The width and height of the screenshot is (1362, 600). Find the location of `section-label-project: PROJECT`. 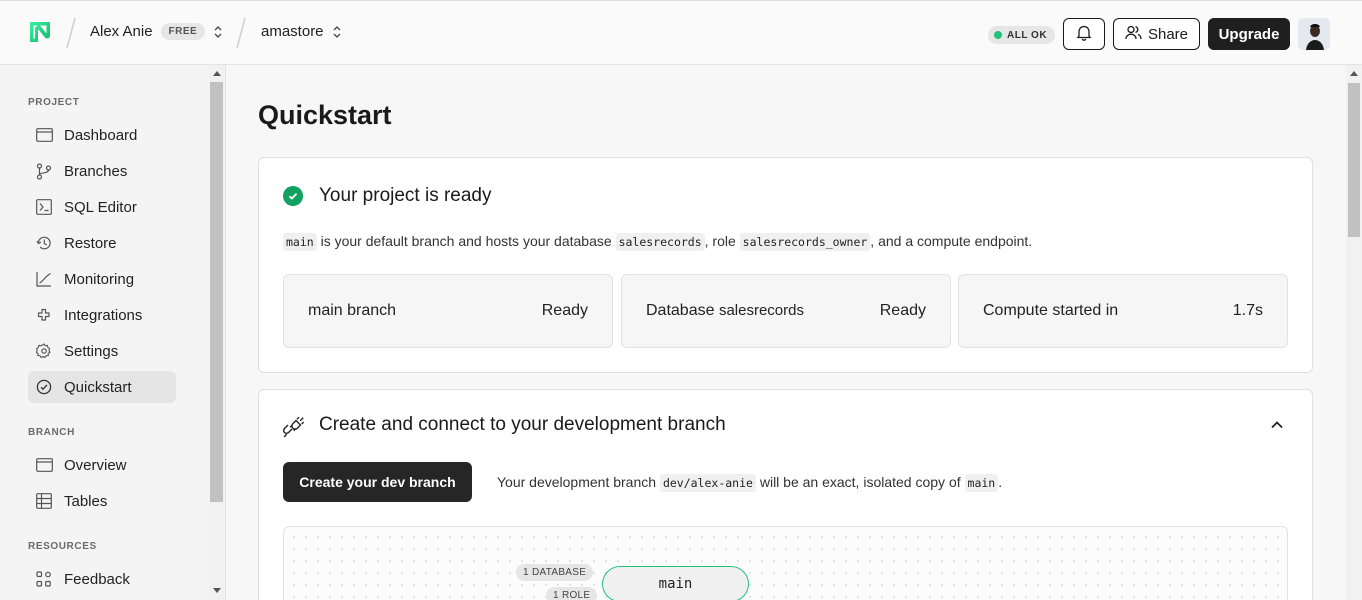

section-label-project: PROJECT is located at coordinates (54, 102).